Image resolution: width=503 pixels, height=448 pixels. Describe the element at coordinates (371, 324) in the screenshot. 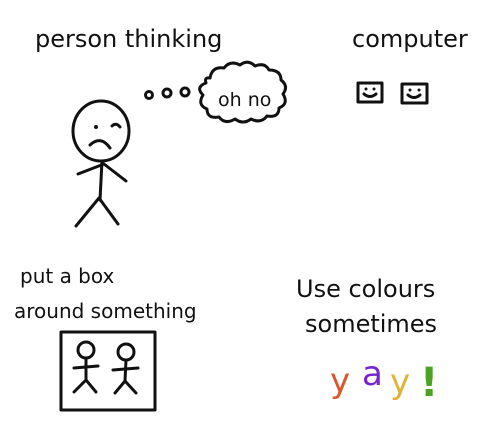

I see `label-colours-line2: sometimes` at that location.